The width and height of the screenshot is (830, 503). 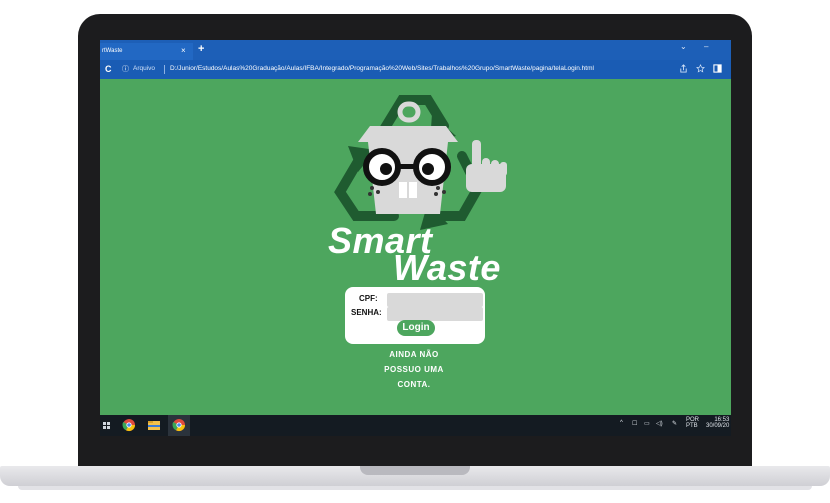 I want to click on tray-display-icon: ▭, so click(x=647, y=423).